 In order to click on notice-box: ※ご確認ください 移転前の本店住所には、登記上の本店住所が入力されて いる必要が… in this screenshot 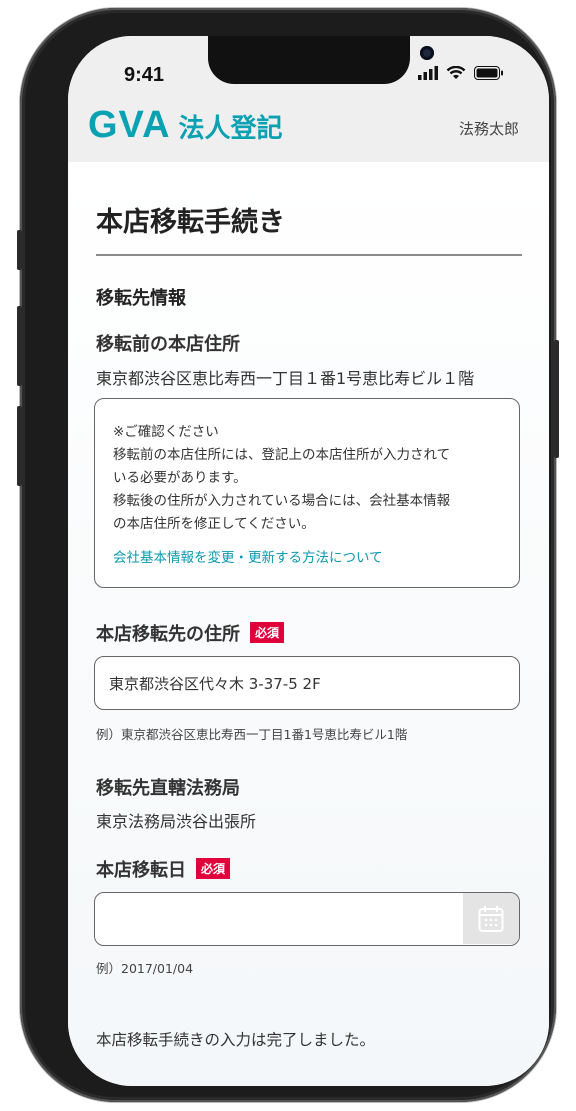, I will do `click(307, 493)`.